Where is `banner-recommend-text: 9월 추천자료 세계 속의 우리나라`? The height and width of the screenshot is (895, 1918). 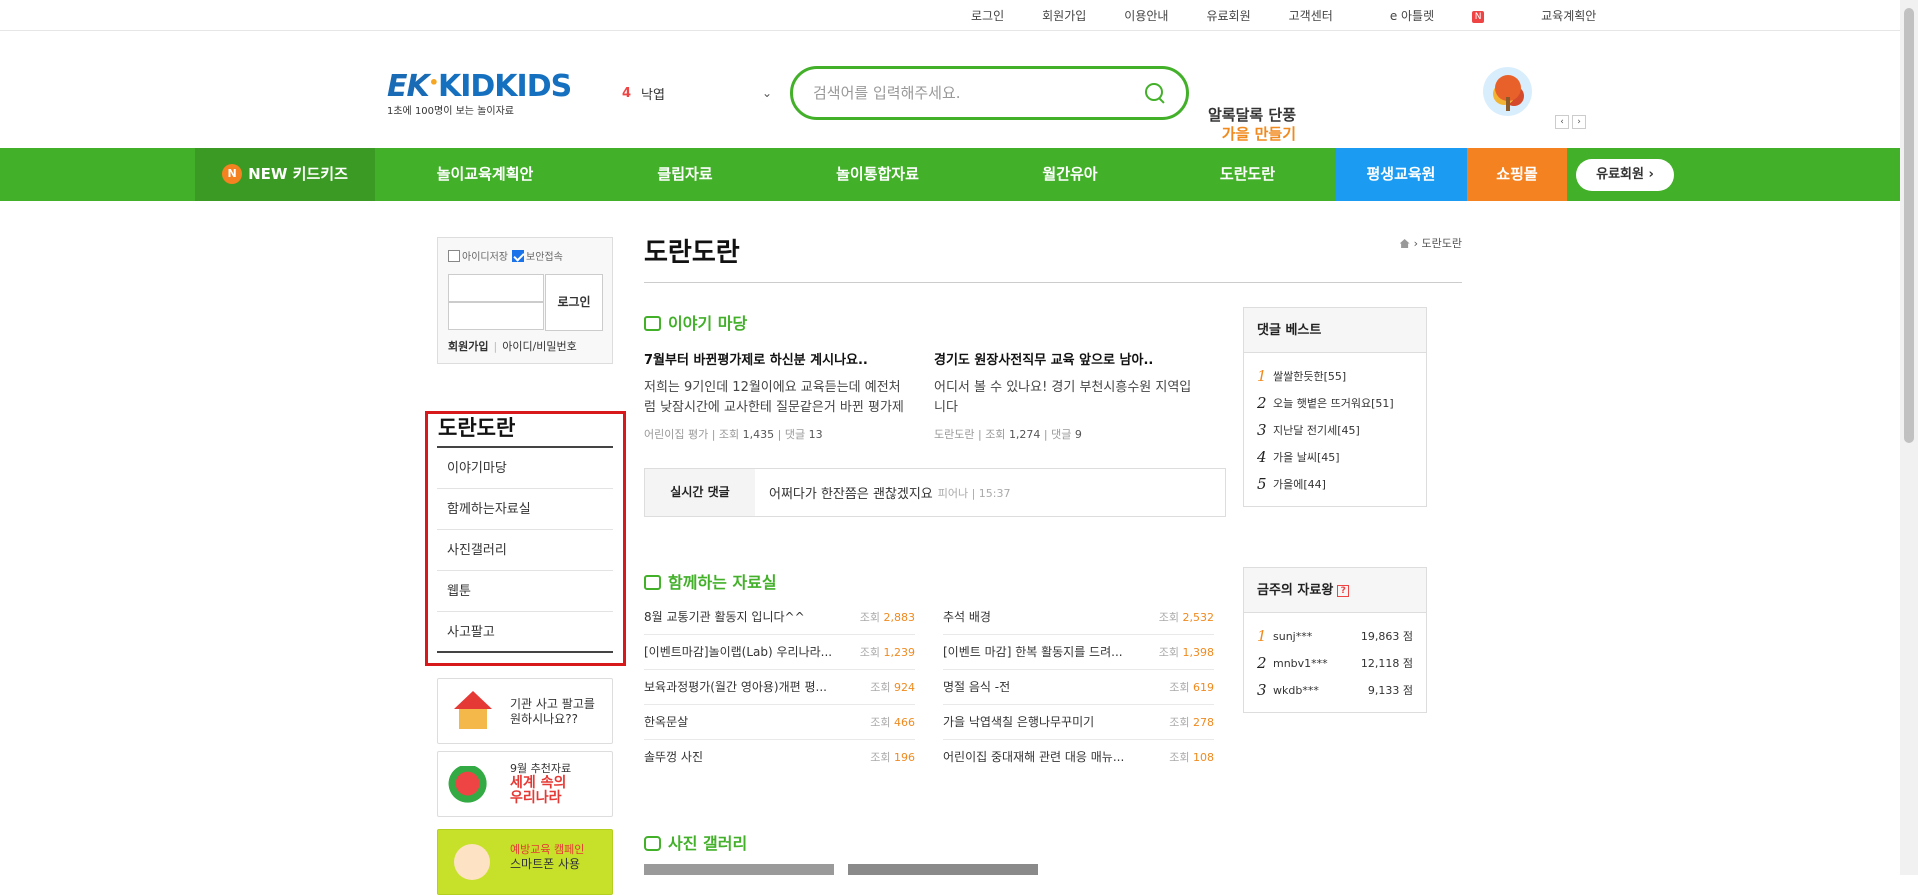 banner-recommend-text: 9월 추천자료 세계 속의 우리나라 is located at coordinates (540, 783).